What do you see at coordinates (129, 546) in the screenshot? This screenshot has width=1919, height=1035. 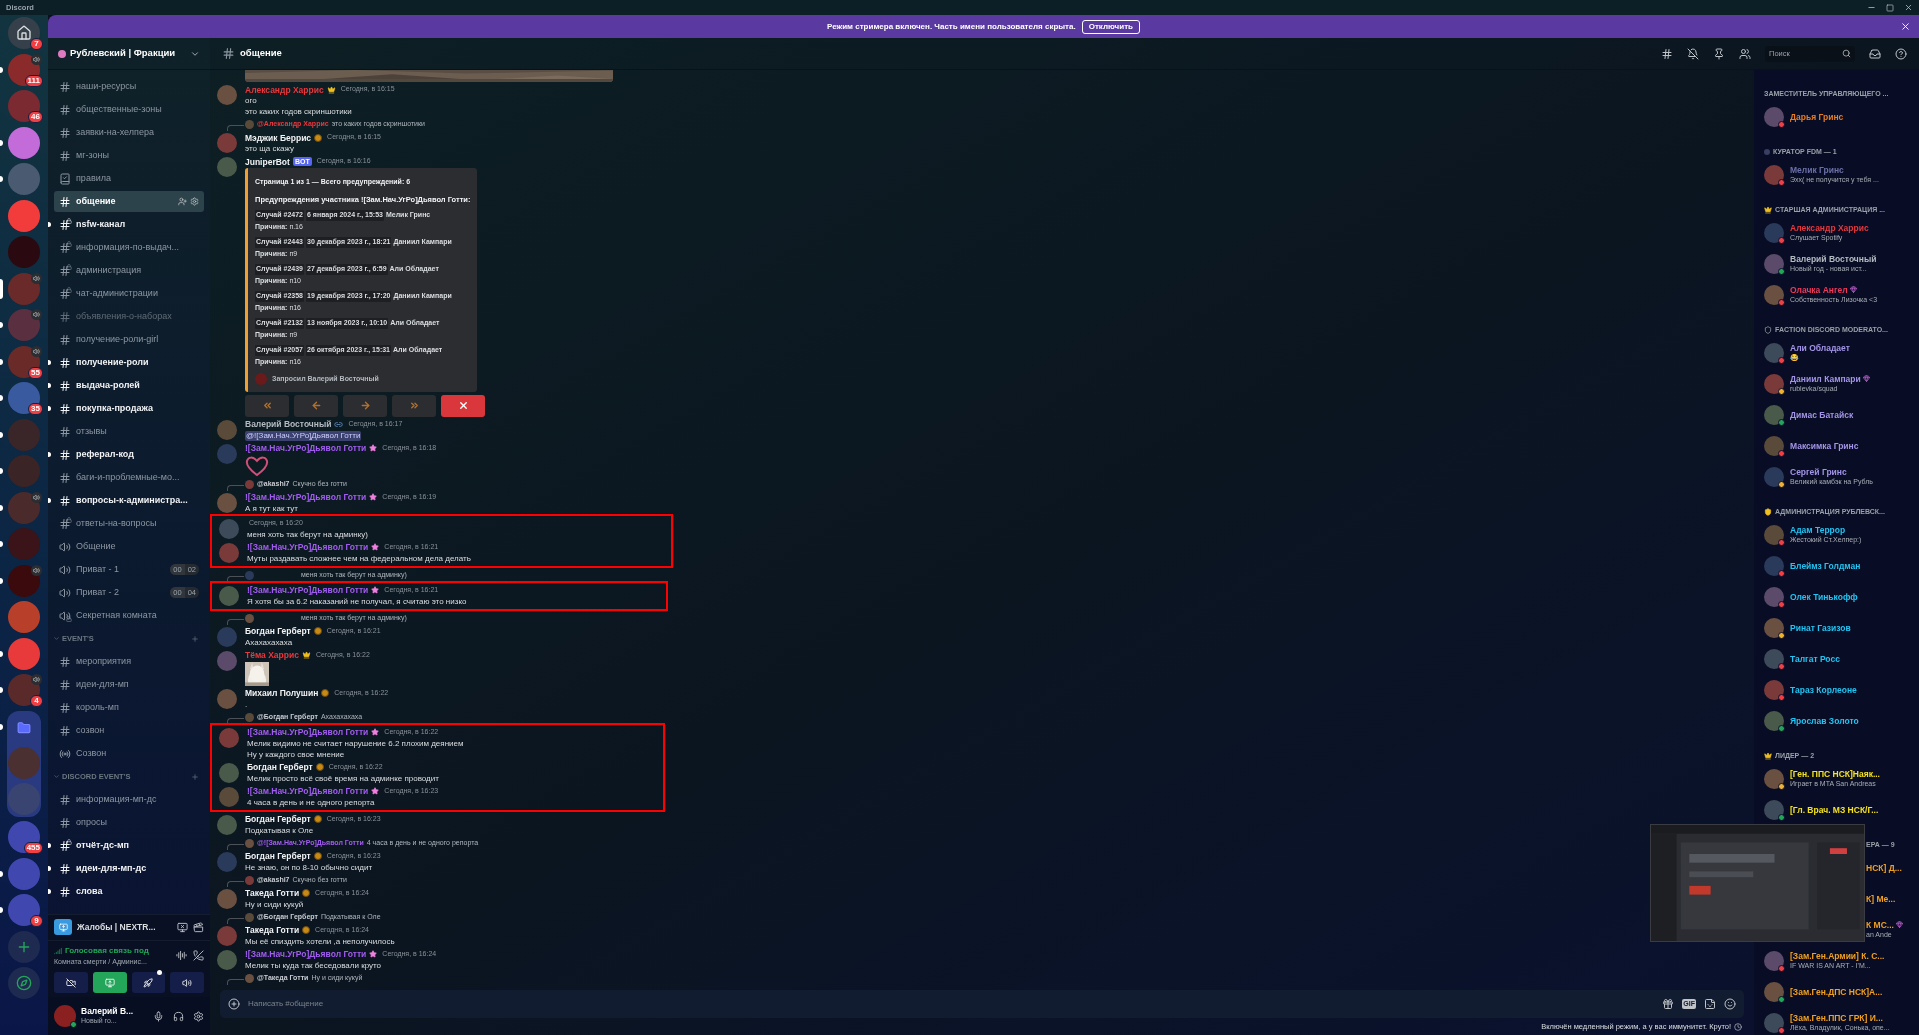 I see `channel-item: Общение` at bounding box center [129, 546].